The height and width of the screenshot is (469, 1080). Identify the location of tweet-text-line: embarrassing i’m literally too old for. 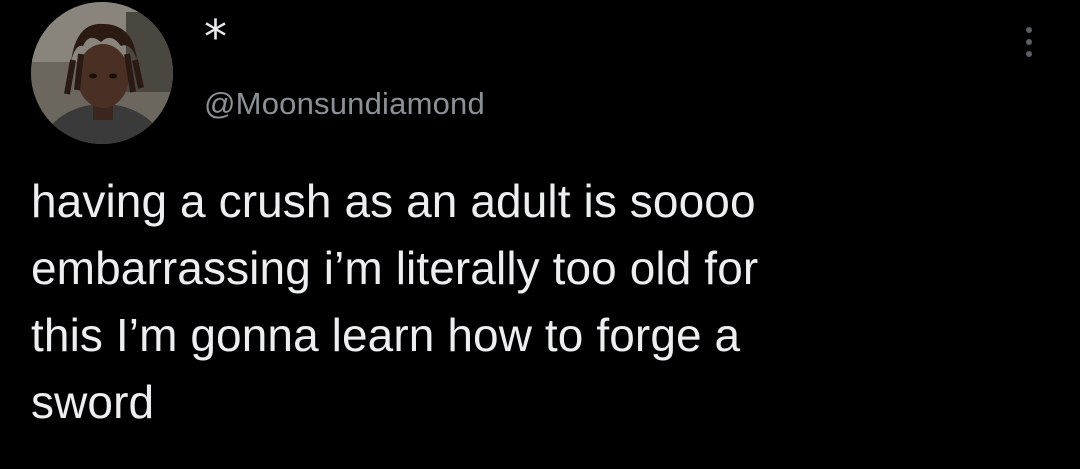
(395, 268).